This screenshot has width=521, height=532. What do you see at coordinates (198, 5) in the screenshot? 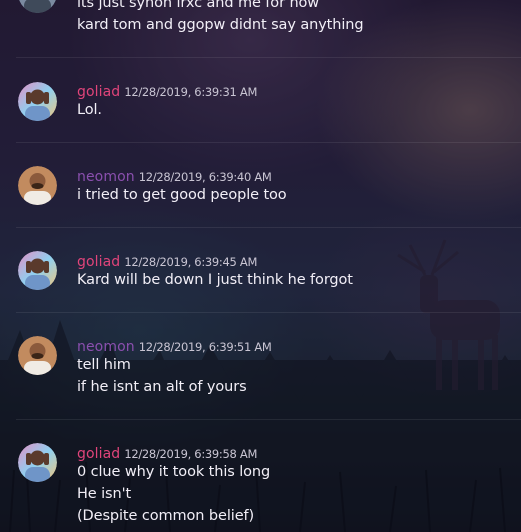
I see `message-text: its just synon irxc and me for now` at bounding box center [198, 5].